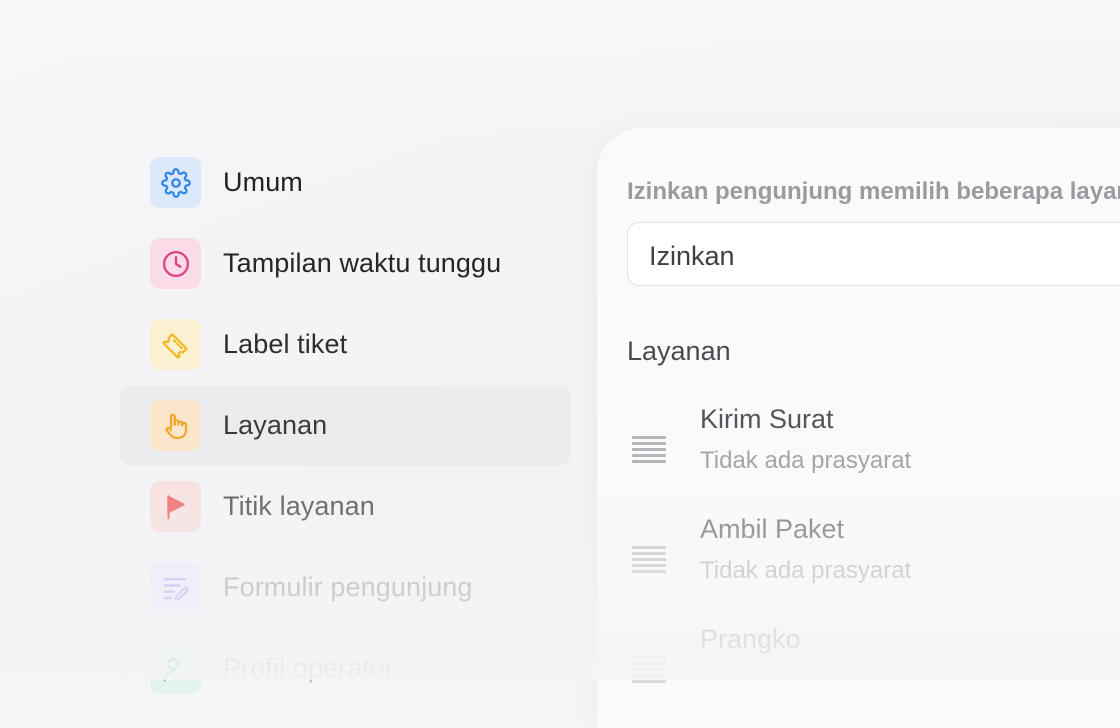 Image resolution: width=1120 pixels, height=728 pixels. Describe the element at coordinates (175, 182) in the screenshot. I see `gear-icon` at that location.